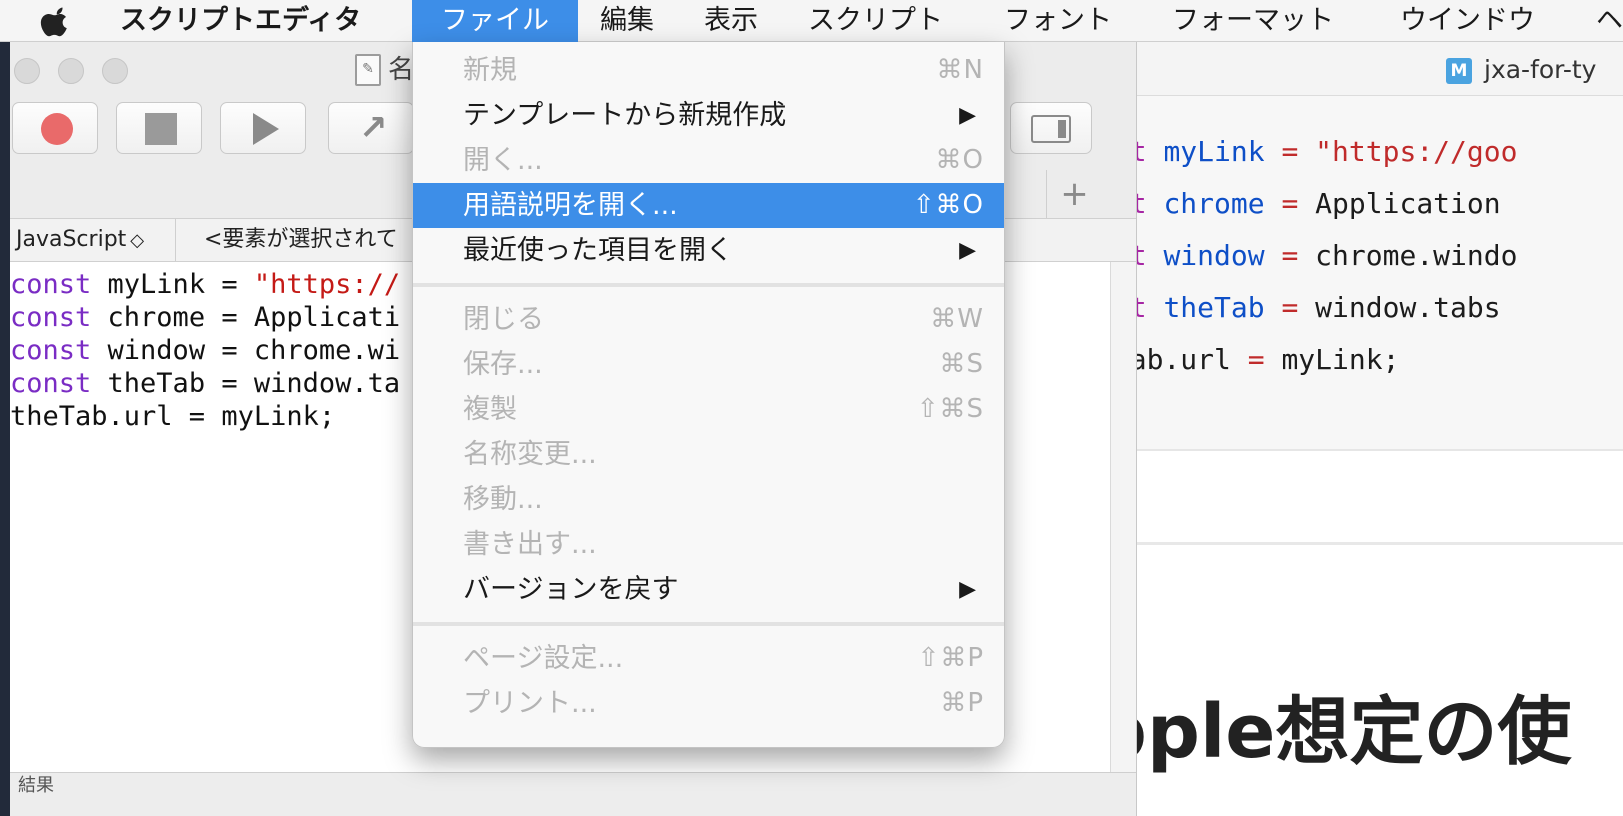 This screenshot has height=816, width=1623. I want to click on menu-item-close: 閉じる ⌘W, so click(708, 319).